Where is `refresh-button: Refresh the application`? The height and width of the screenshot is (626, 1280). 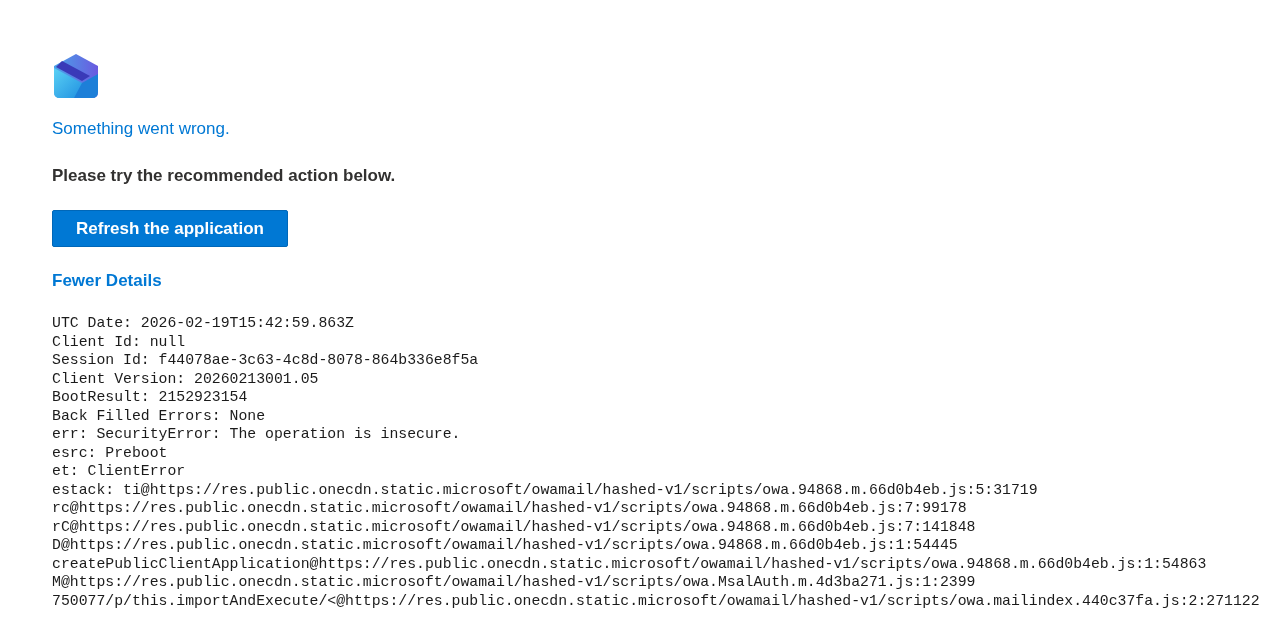 refresh-button: Refresh the application is located at coordinates (170, 228).